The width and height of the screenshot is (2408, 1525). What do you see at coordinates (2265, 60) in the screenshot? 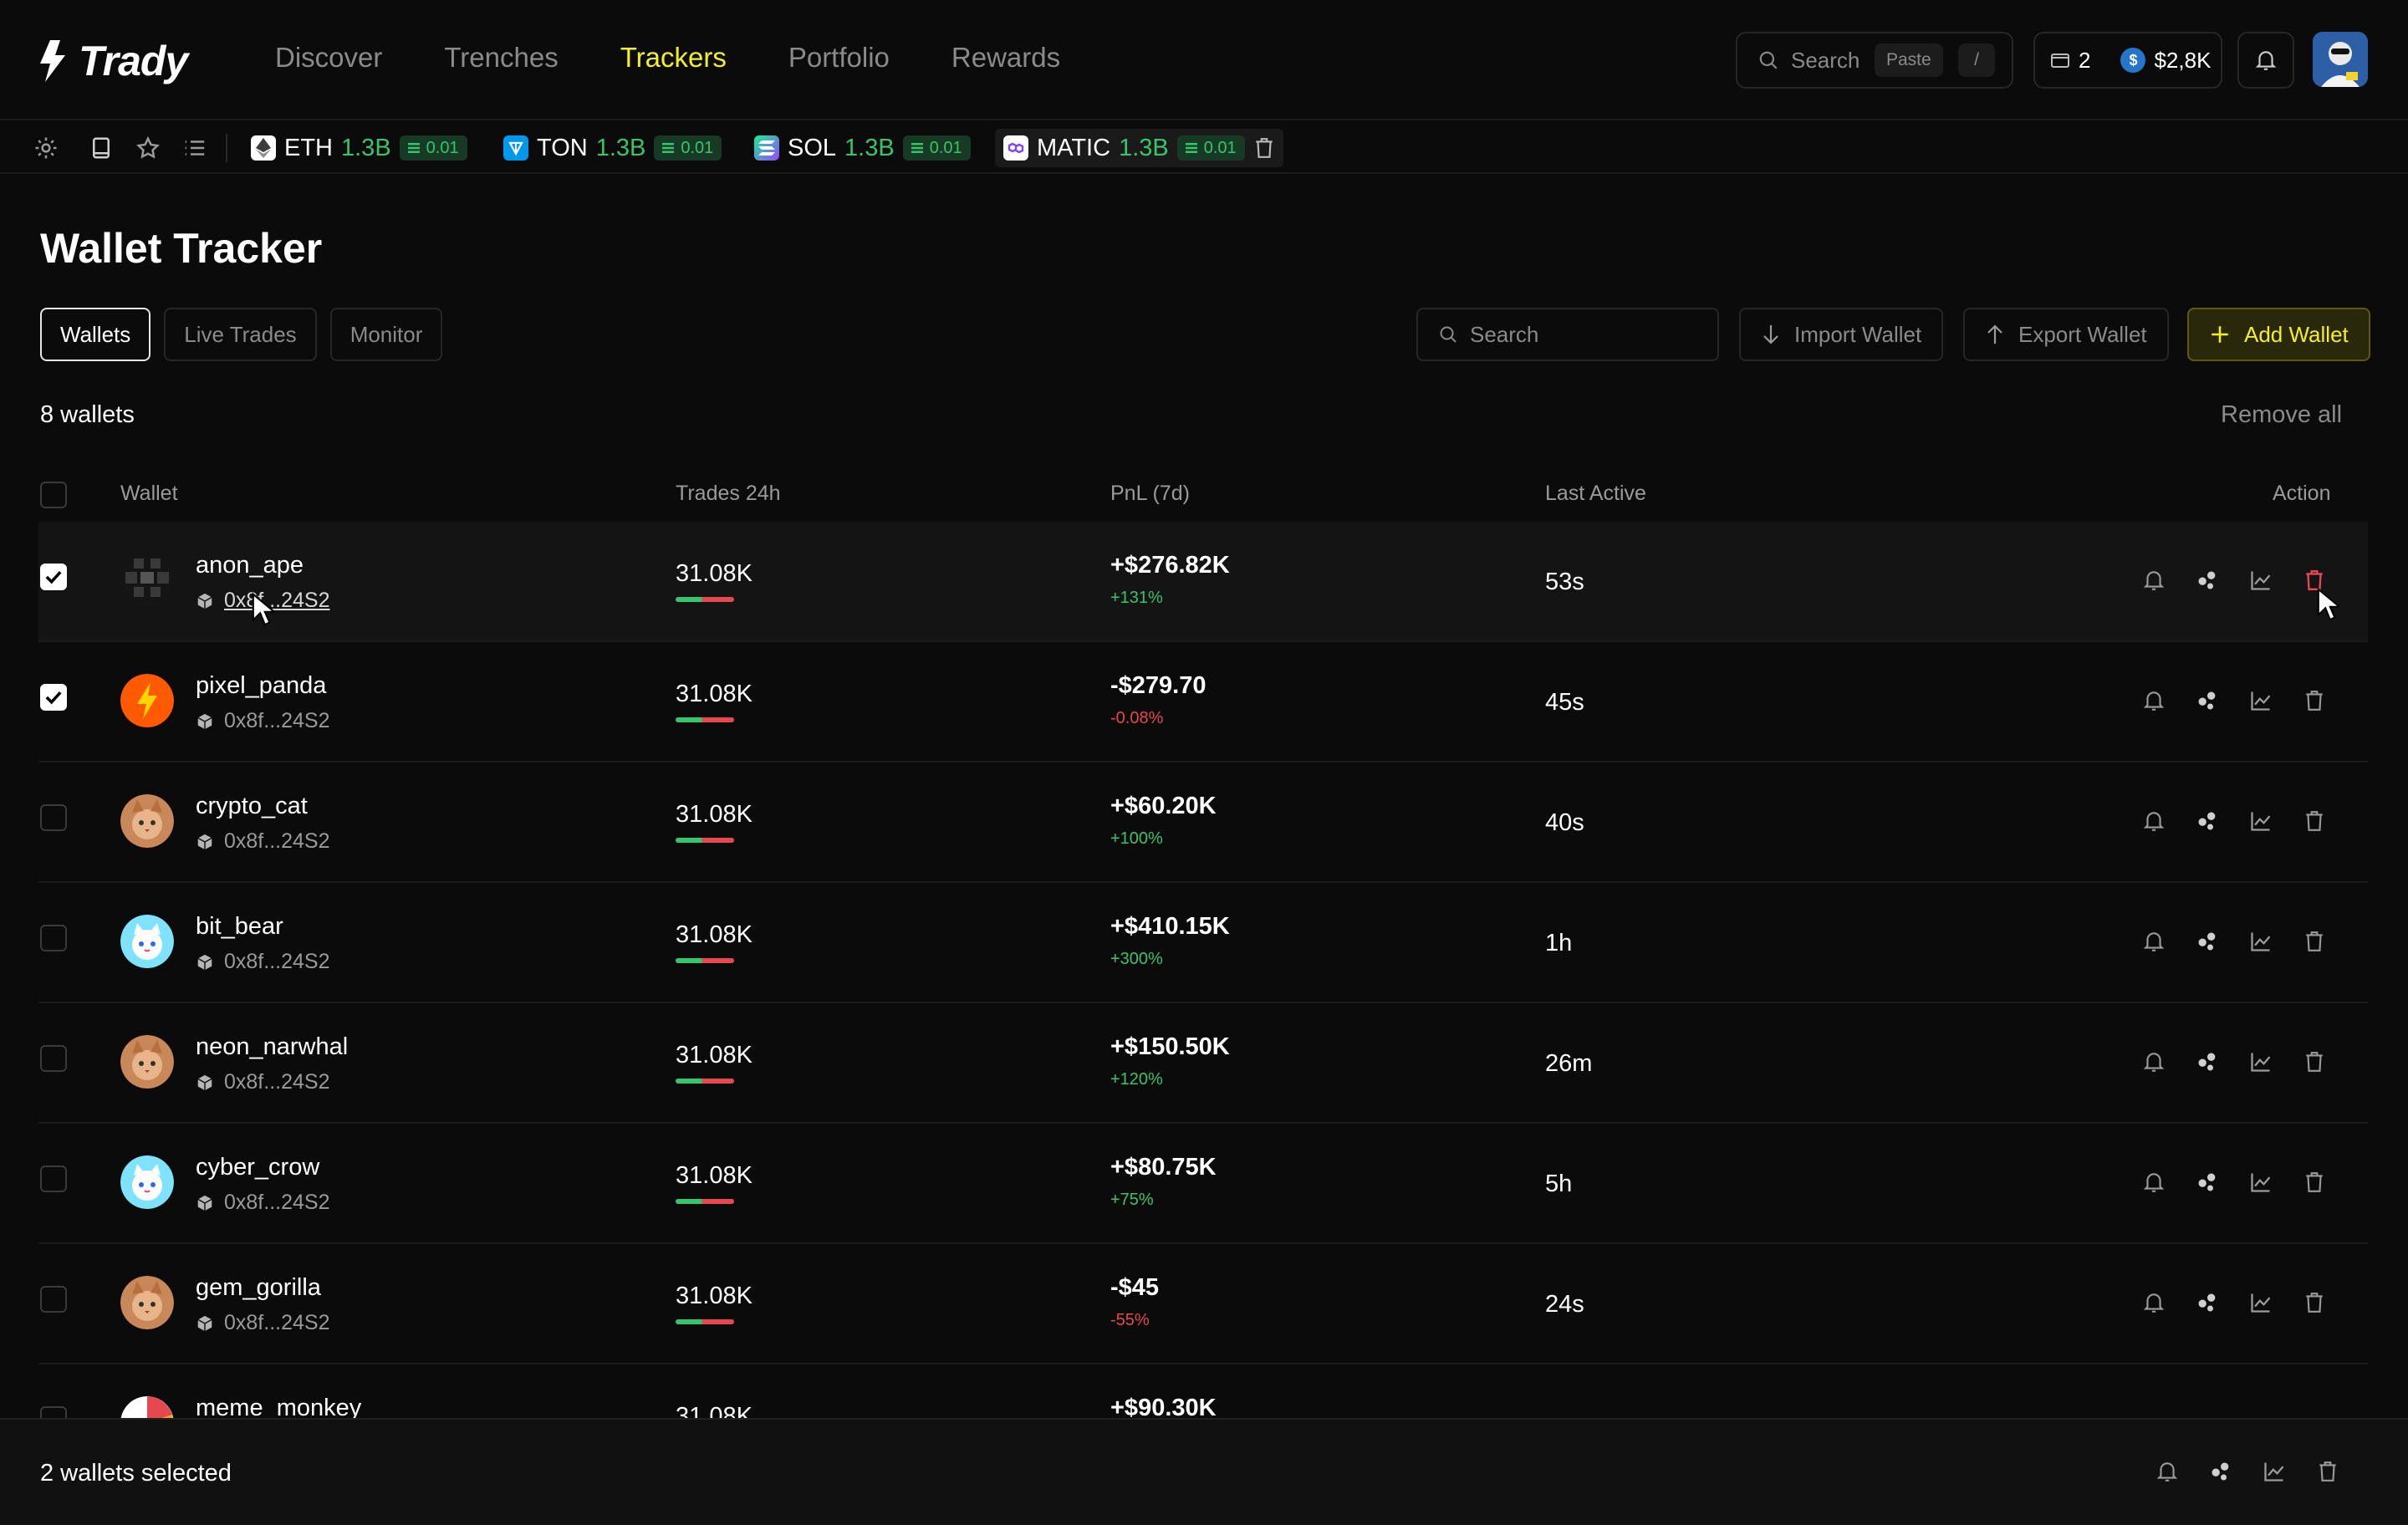
I see `notifications-button` at bounding box center [2265, 60].